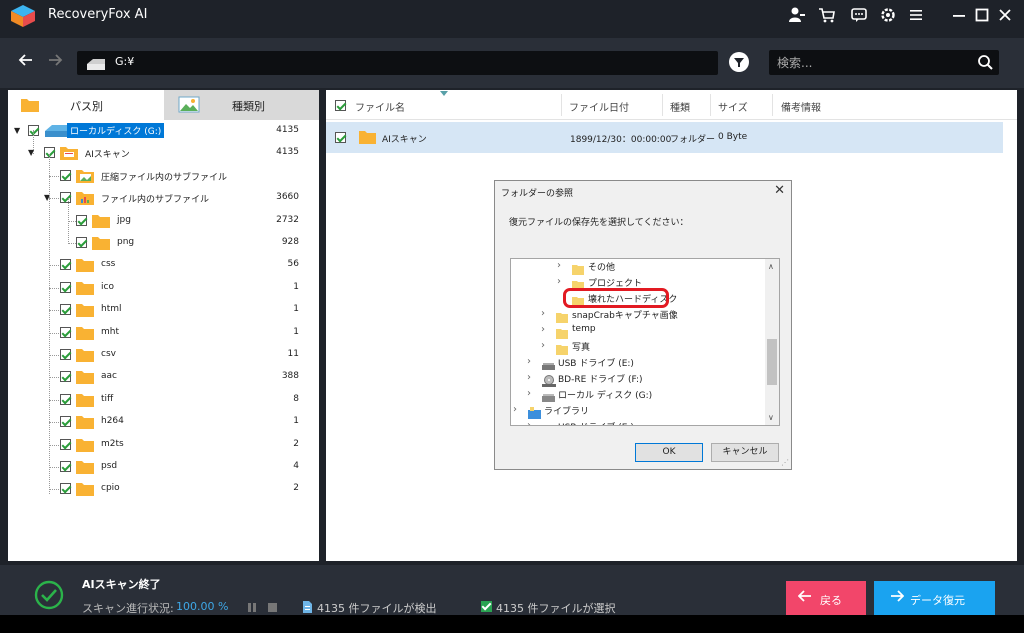 The width and height of the screenshot is (1024, 633). I want to click on resize-grip-icon: ⋰, so click(785, 462).